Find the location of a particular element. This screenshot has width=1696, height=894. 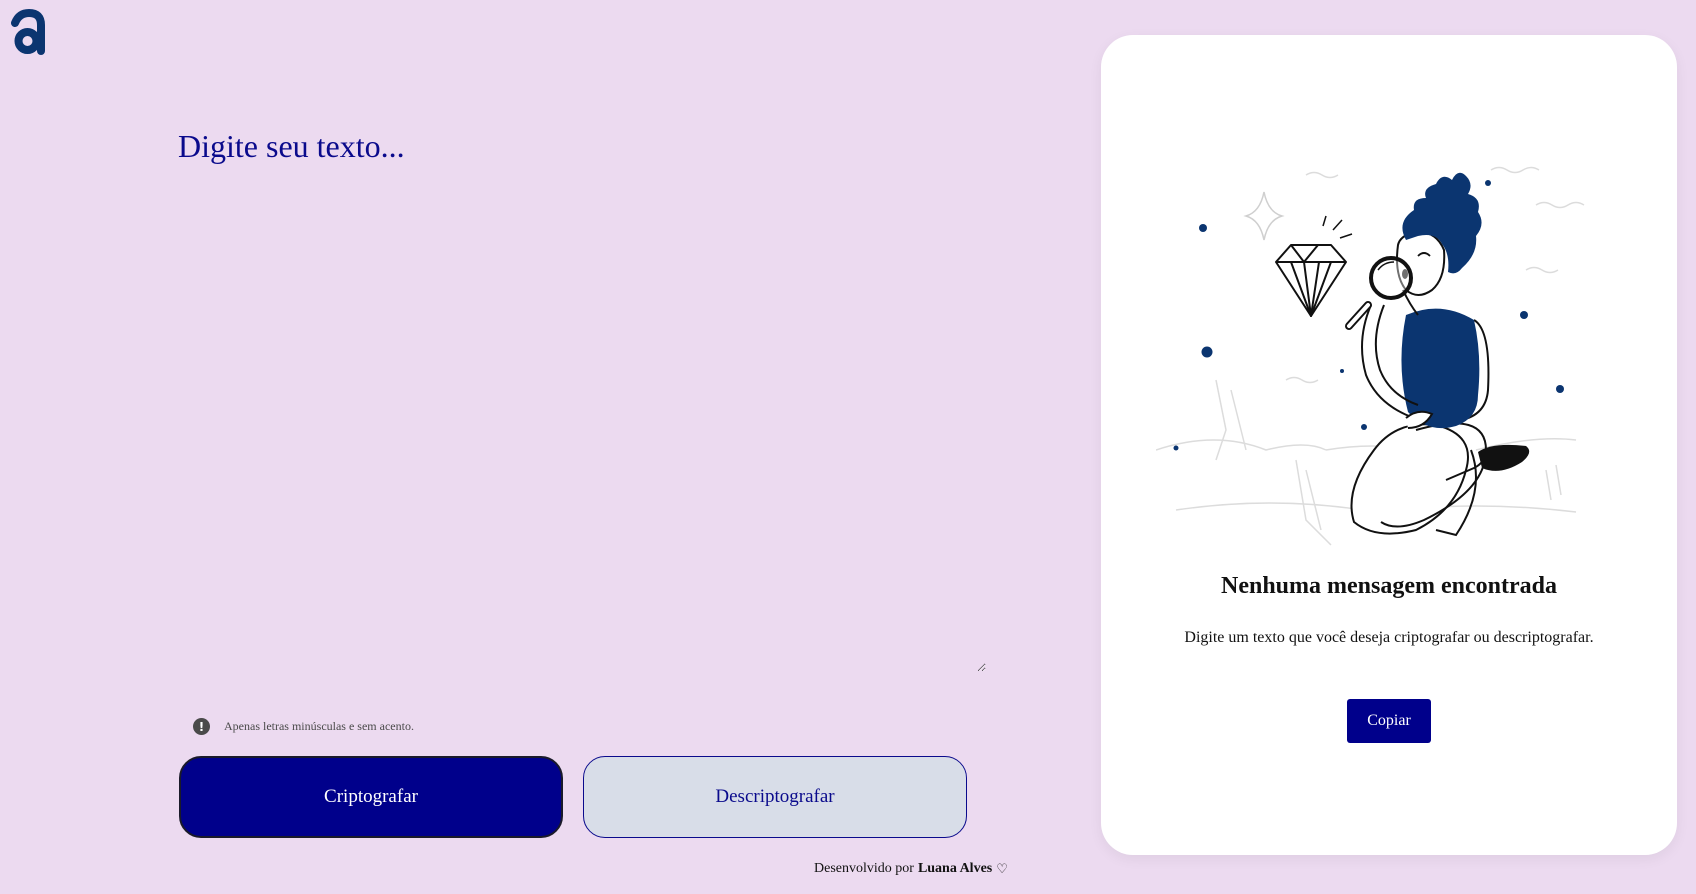

person-magnifying-glass-illustration is located at coordinates (1370, 356).